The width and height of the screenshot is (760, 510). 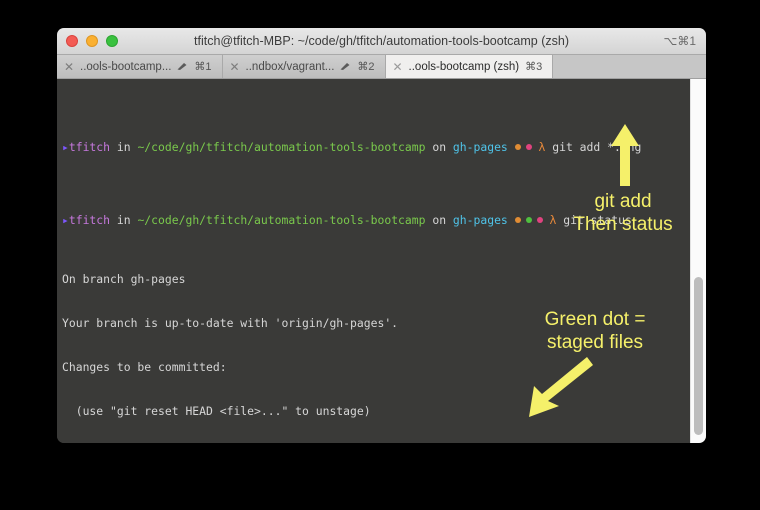 What do you see at coordinates (72, 41) in the screenshot?
I see `close-button` at bounding box center [72, 41].